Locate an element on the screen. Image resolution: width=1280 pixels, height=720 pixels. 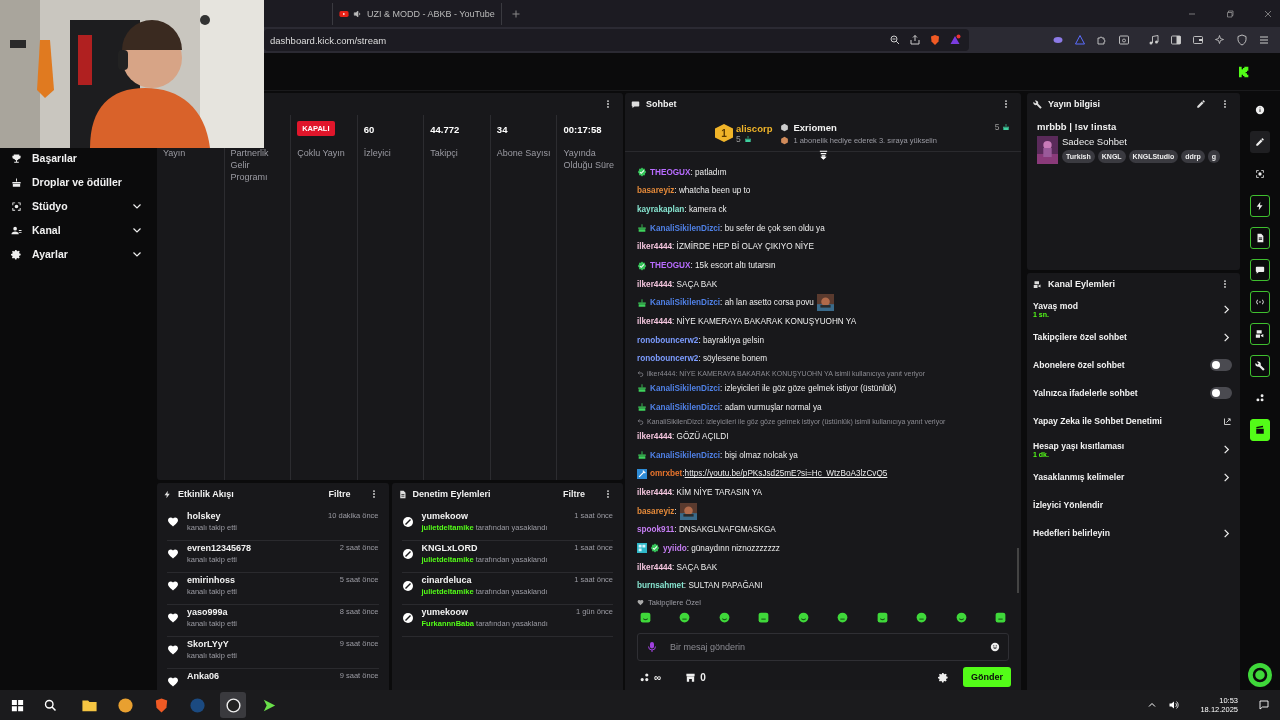
external-link-icon is located at coordinates (1227, 421).